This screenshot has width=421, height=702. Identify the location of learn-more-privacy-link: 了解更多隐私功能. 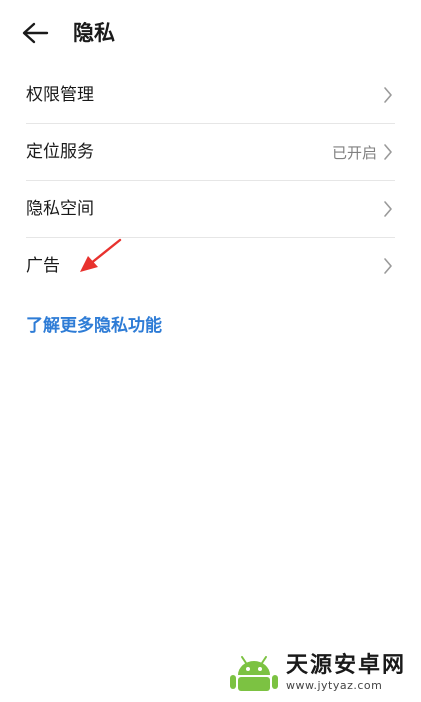
(94, 326).